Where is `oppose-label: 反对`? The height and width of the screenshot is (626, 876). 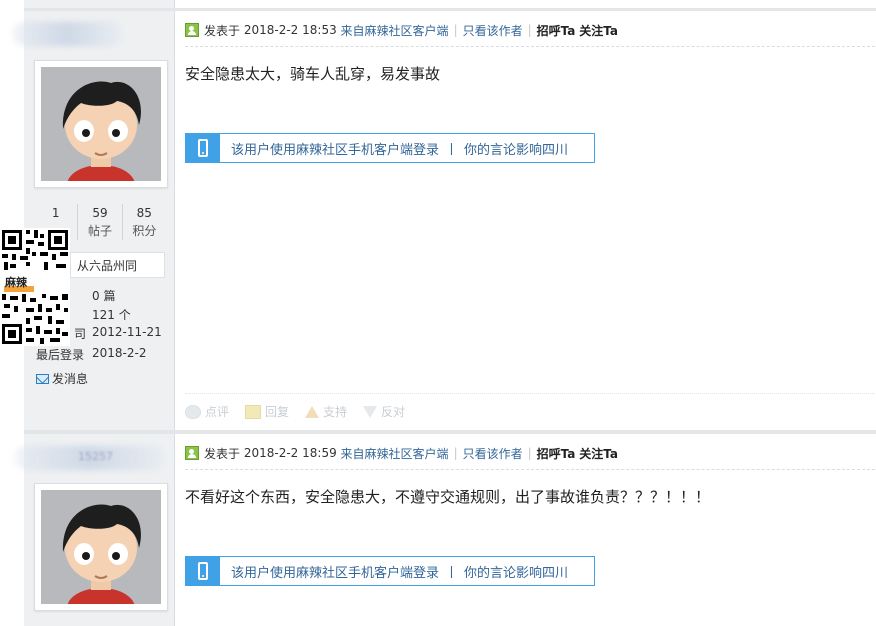
oppose-label: 反对 is located at coordinates (393, 412).